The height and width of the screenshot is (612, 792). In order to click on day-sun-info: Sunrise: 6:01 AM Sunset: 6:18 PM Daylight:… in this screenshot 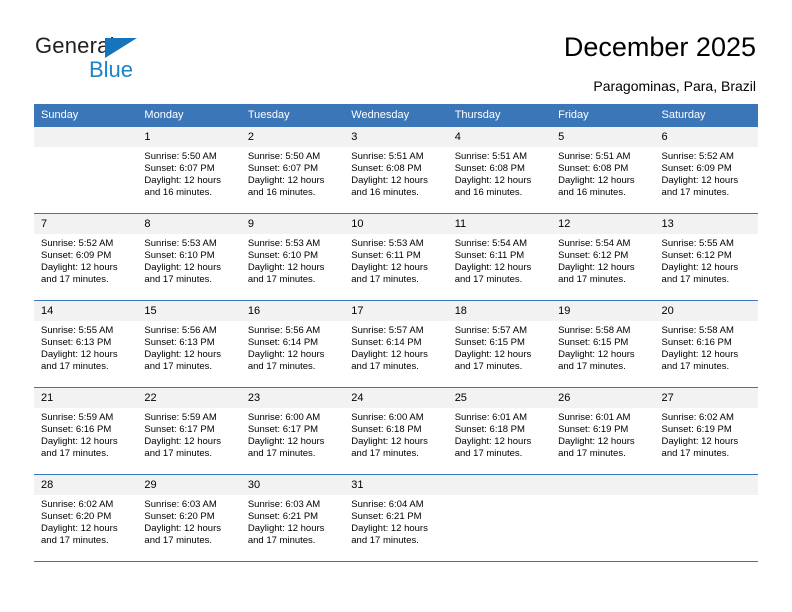, I will do `click(499, 434)`.